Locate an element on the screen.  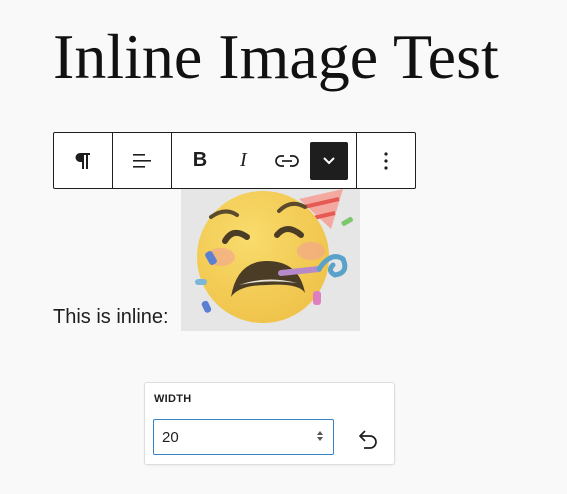
link-icon is located at coordinates (286, 160).